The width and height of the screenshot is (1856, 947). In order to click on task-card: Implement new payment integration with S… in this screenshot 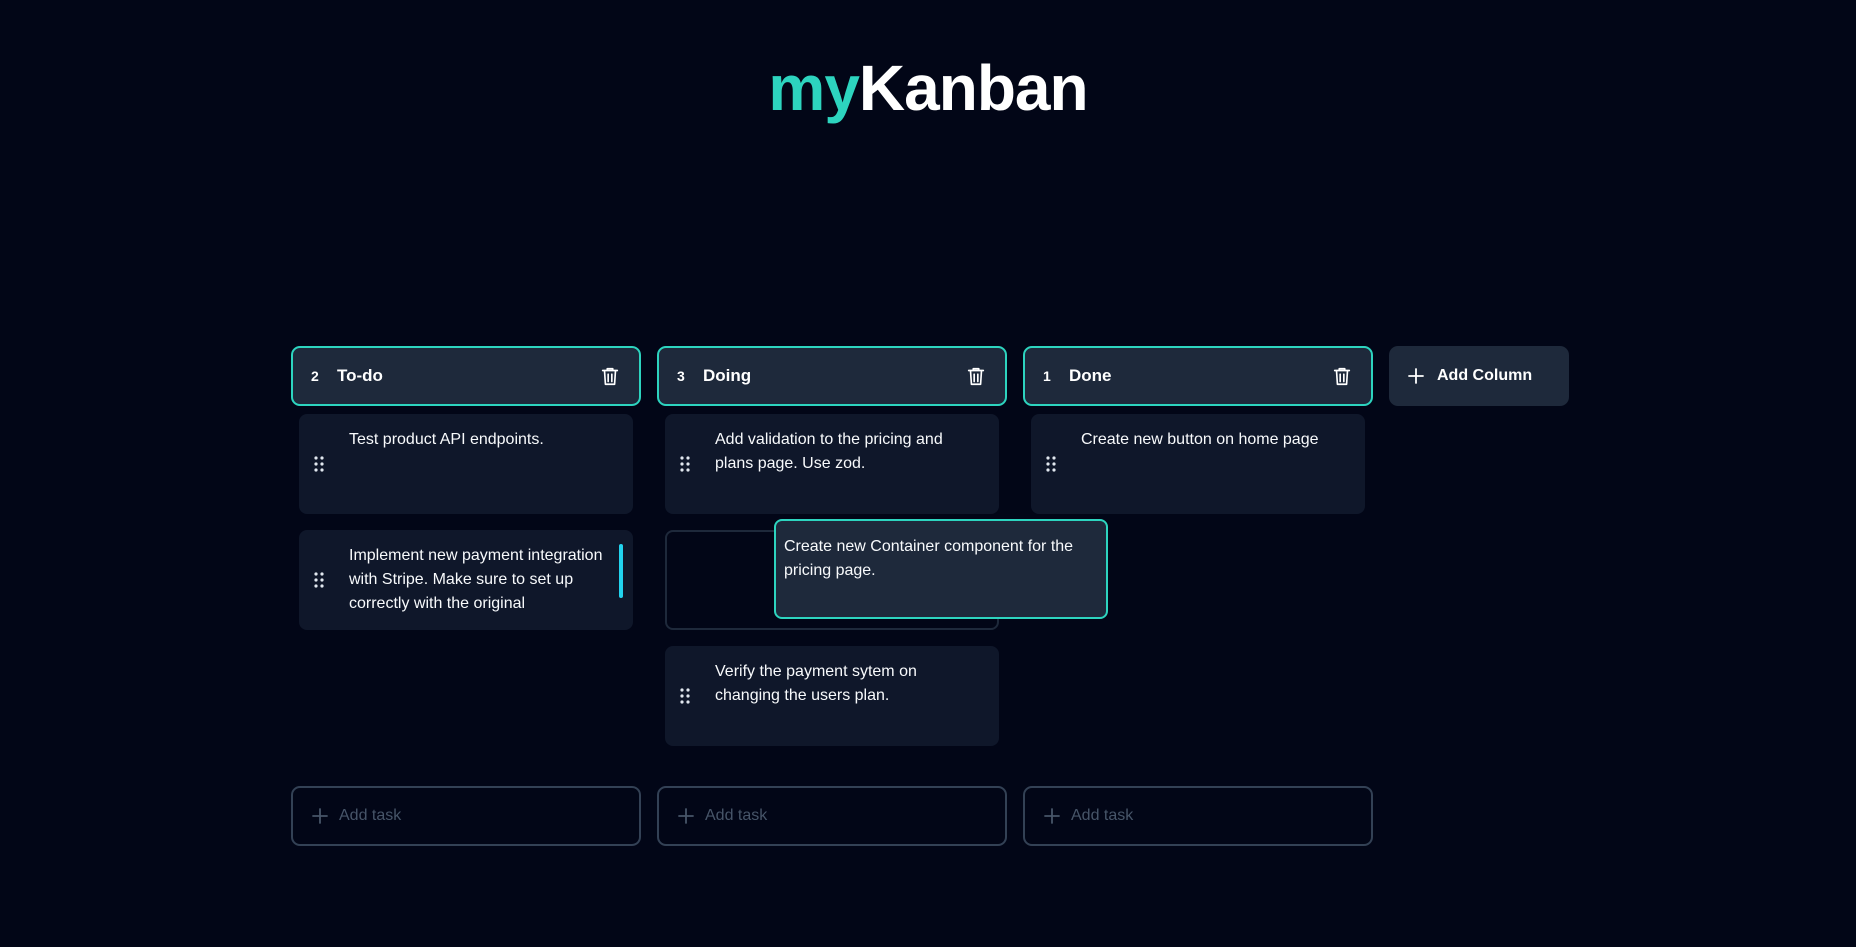, I will do `click(466, 580)`.